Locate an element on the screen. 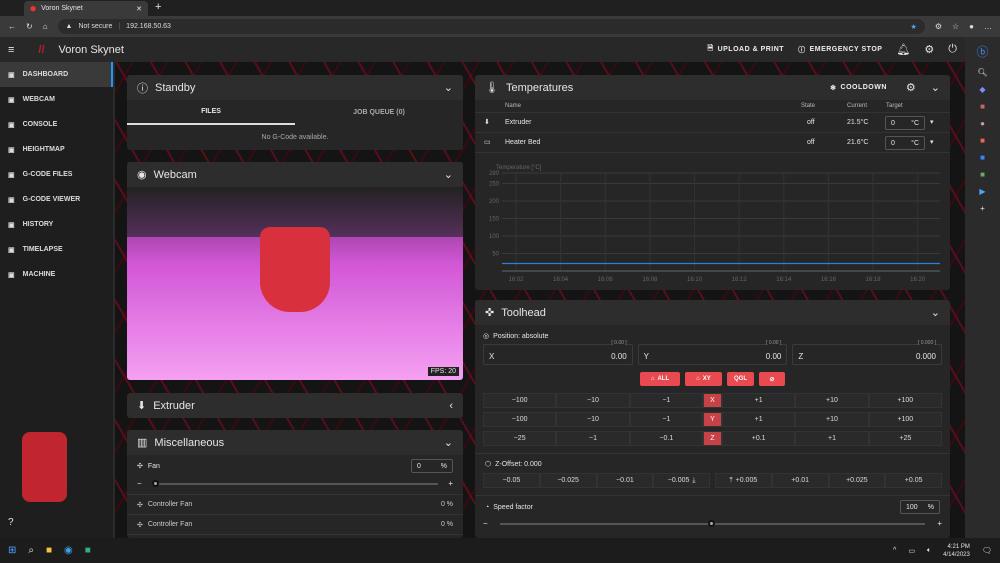 The width and height of the screenshot is (1000, 563). chevron-left-icon: ‹ is located at coordinates (451, 406).